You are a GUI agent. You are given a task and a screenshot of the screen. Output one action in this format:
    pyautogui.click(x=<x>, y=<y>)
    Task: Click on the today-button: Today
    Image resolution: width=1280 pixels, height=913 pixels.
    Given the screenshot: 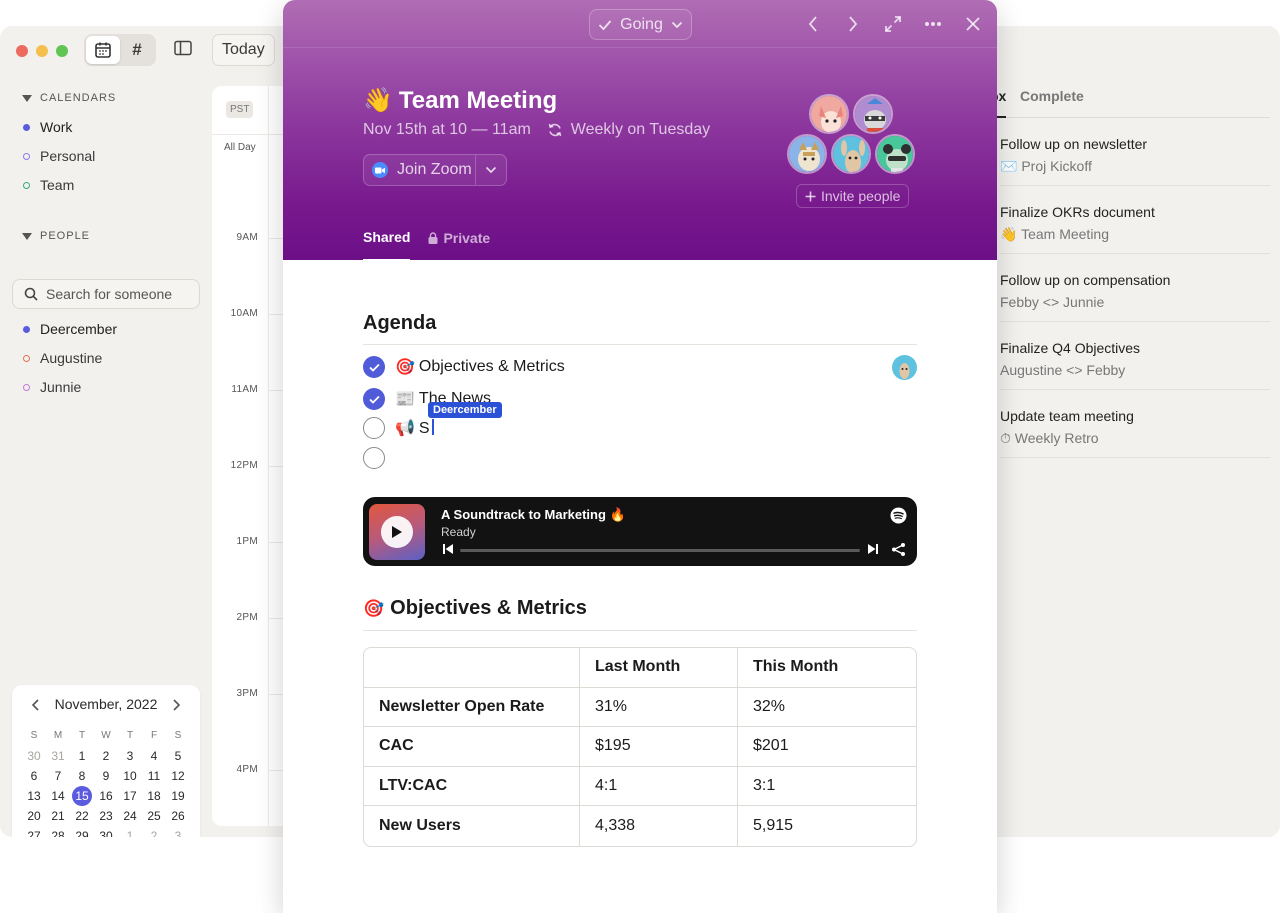 What is the action you would take?
    pyautogui.click(x=243, y=50)
    